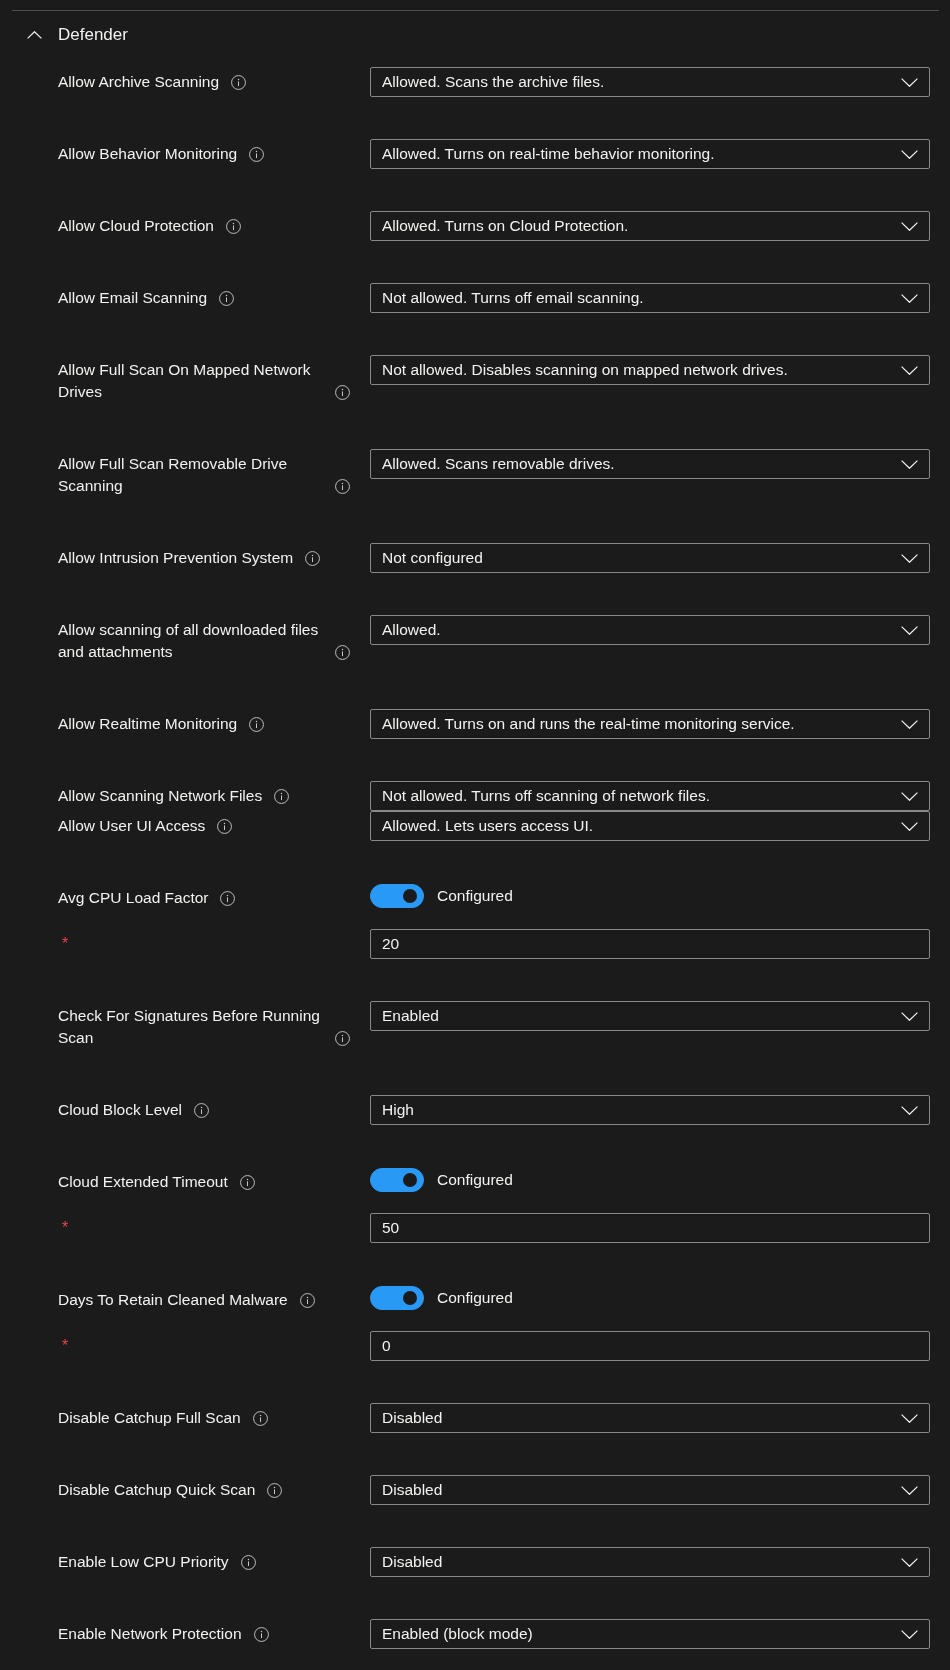  I want to click on setting-label: Allow Email Scanning, so click(133, 298).